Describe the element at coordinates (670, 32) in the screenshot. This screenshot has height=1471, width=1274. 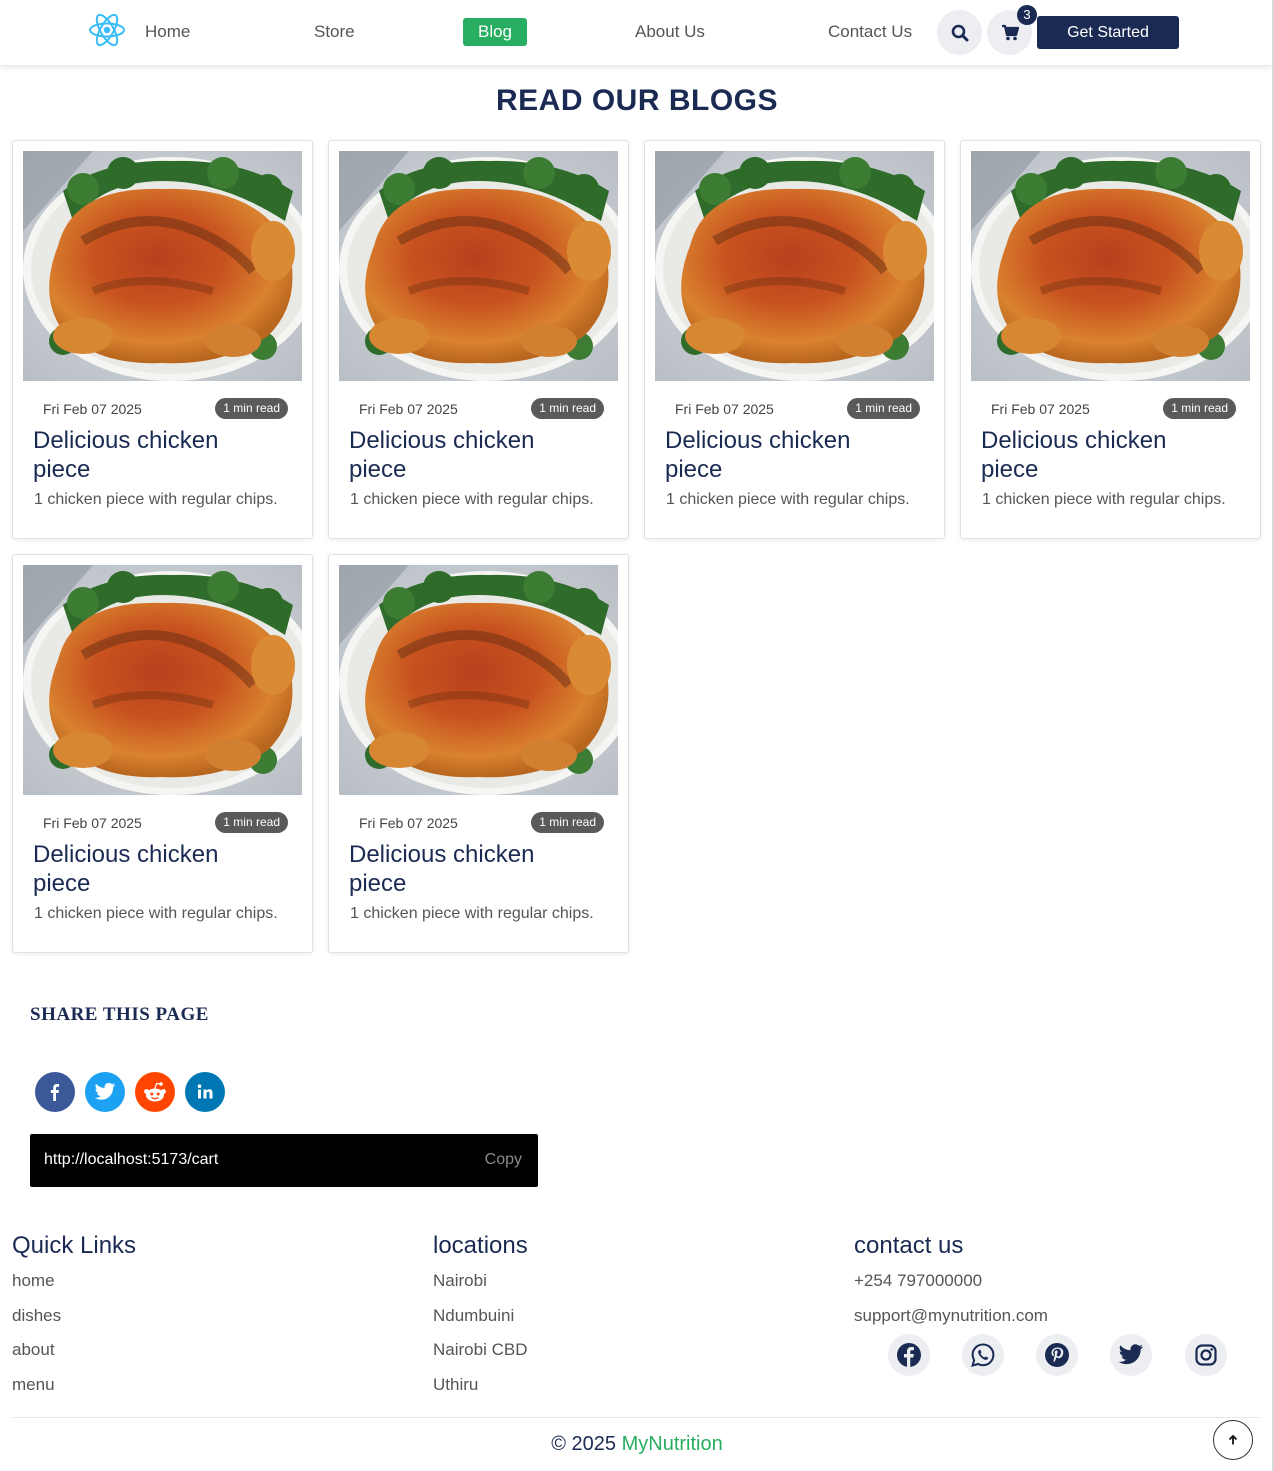
I see `nav-about-link: About Us` at that location.